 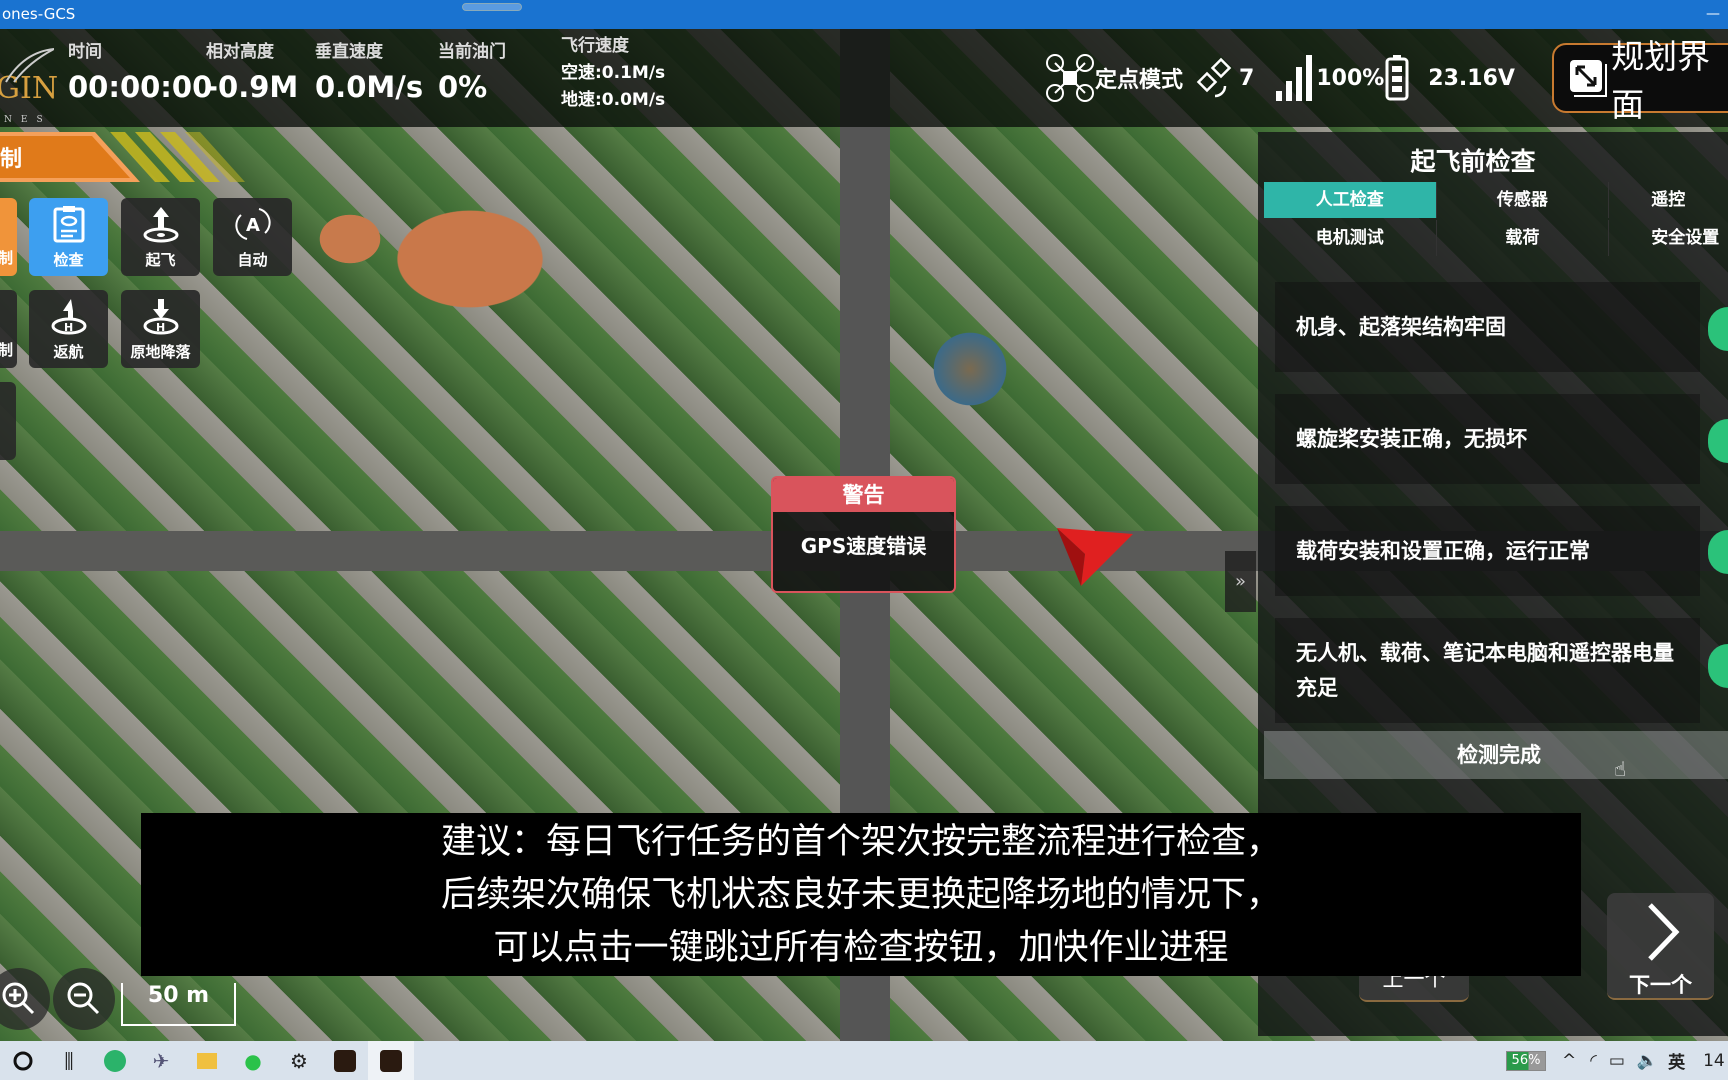 What do you see at coordinates (8, 237) in the screenshot?
I see `control-button-manual: 制` at bounding box center [8, 237].